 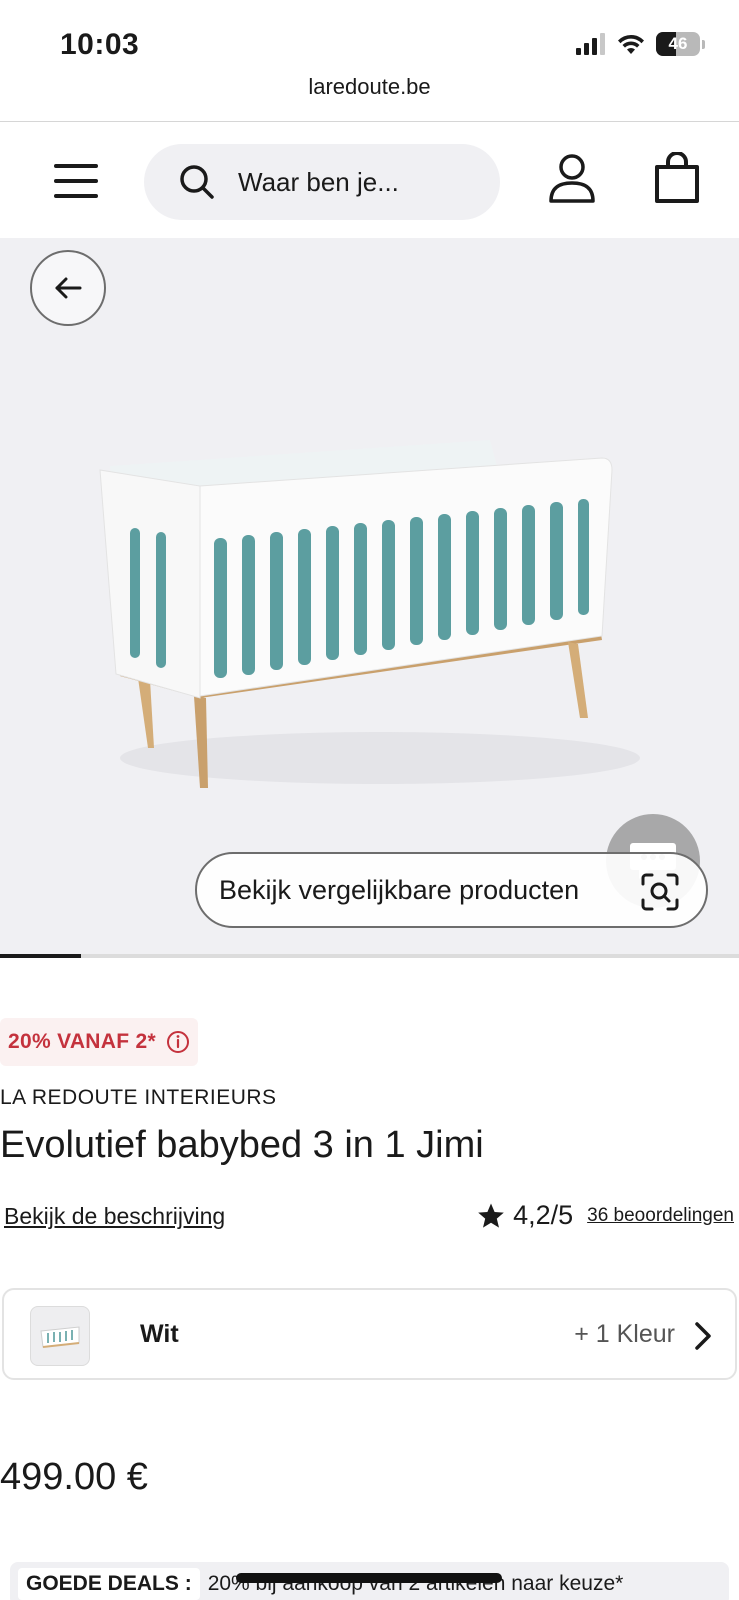 I want to click on color-selector: Wit + 1 Kleur, so click(x=369, y=1334).